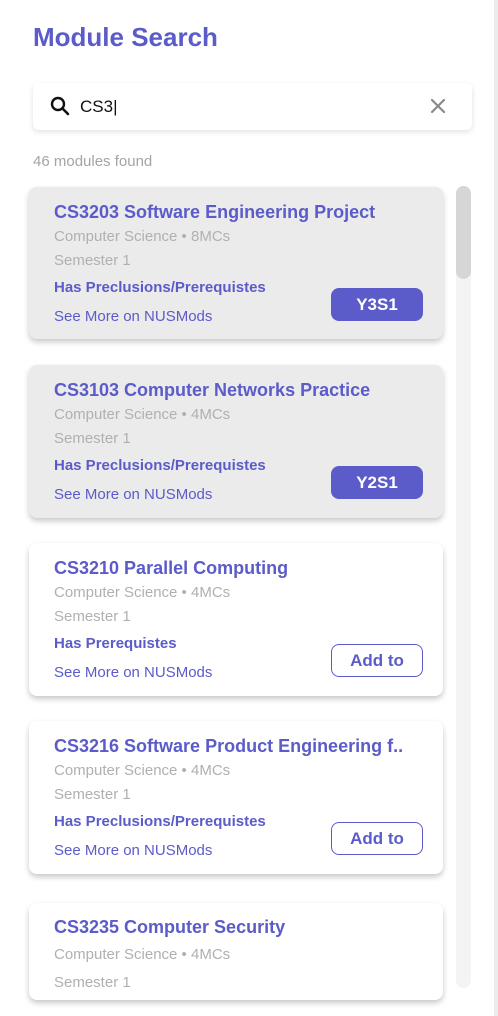 The width and height of the screenshot is (498, 1016). Describe the element at coordinates (377, 304) in the screenshot. I see `year-semester-badge: Y3S1` at that location.